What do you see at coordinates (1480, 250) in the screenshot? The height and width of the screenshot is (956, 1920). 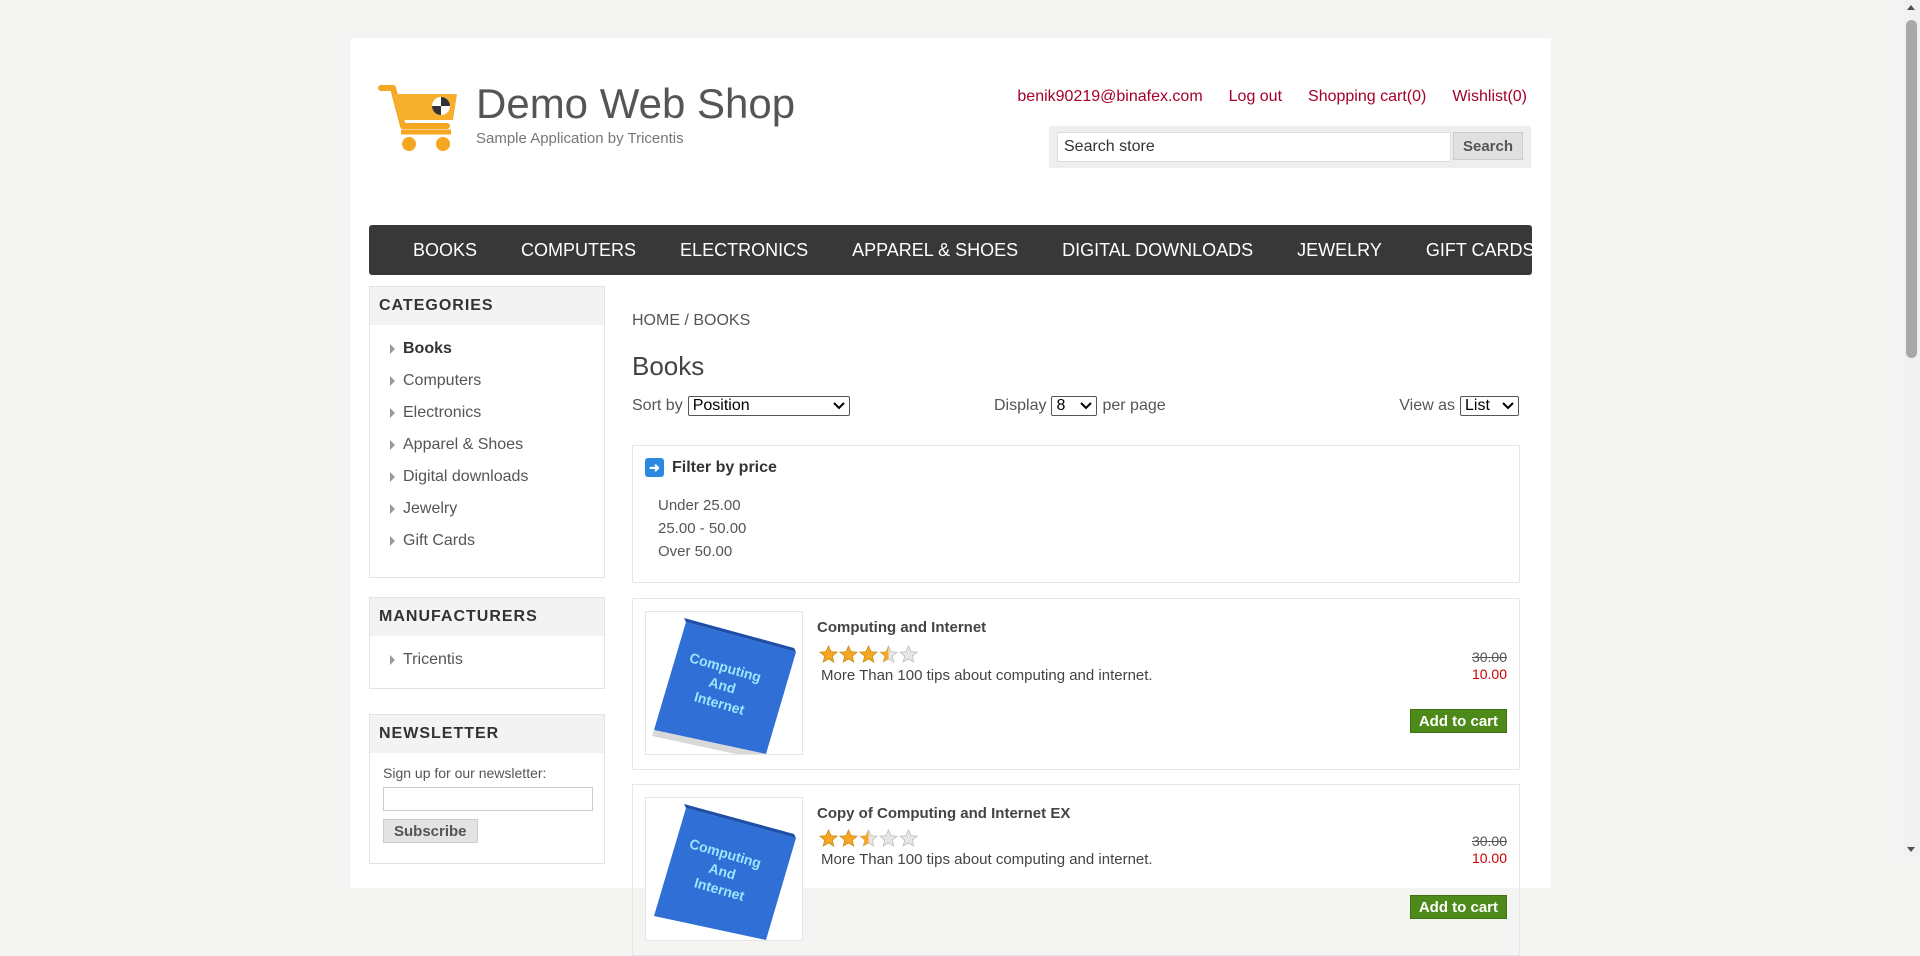 I see `menu-gift-cards: GIFT CARDS` at bounding box center [1480, 250].